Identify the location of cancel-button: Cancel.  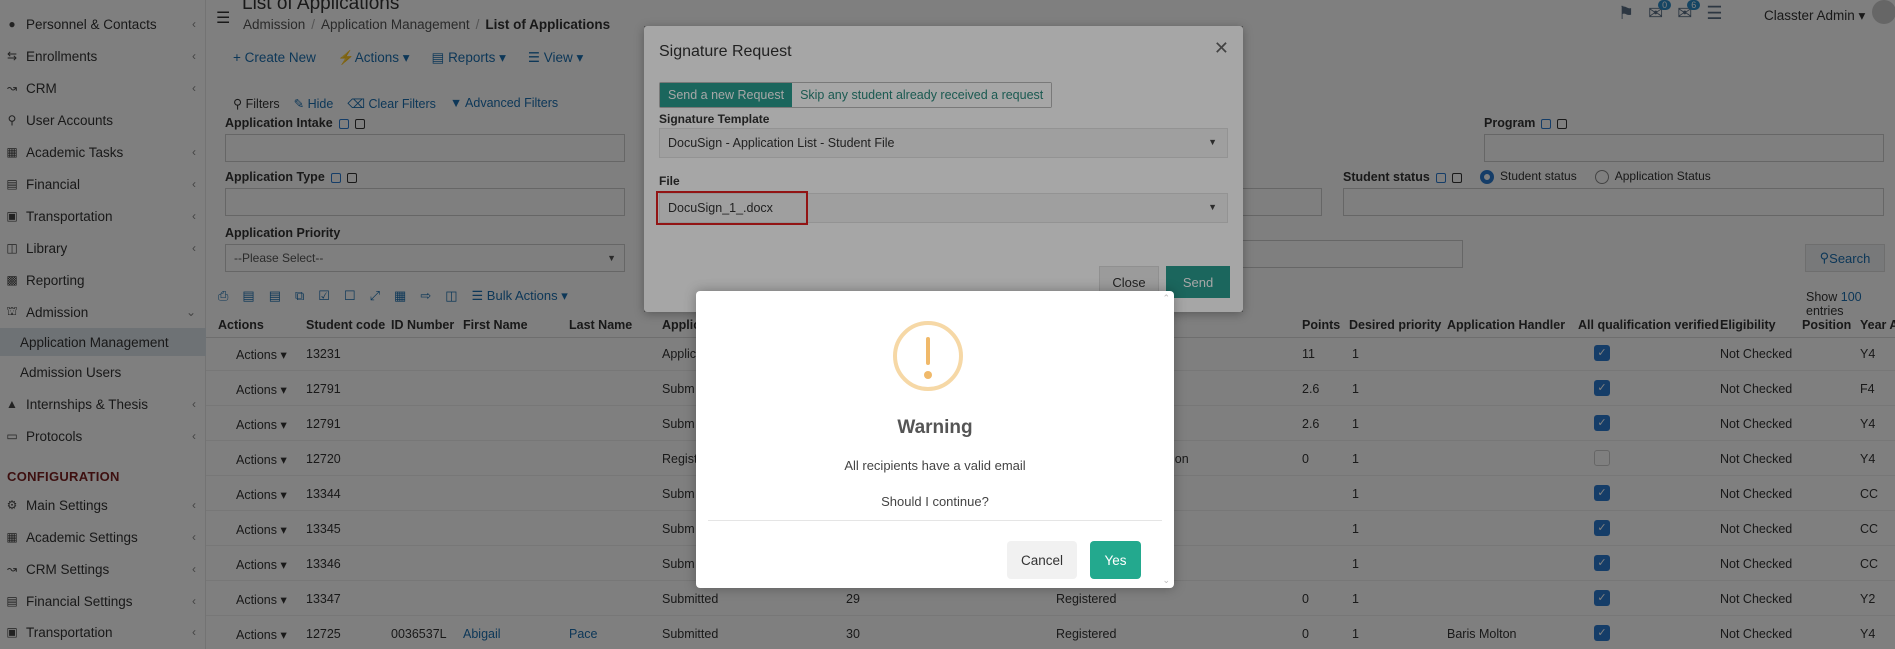
(1042, 560).